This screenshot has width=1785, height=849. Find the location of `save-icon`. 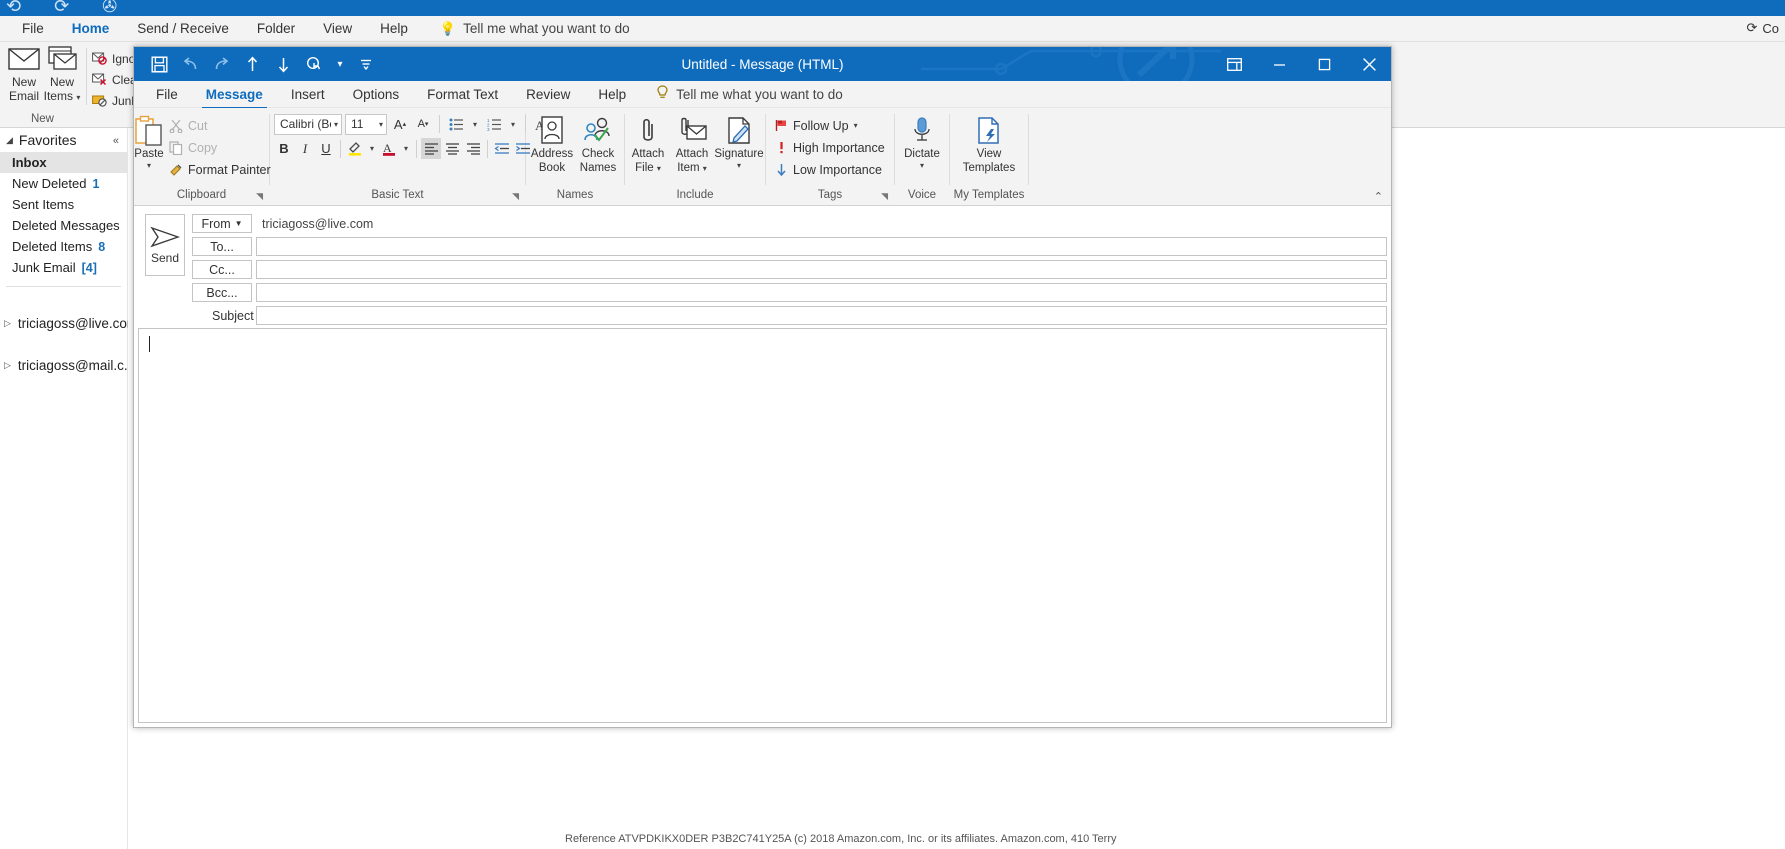

save-icon is located at coordinates (159, 64).